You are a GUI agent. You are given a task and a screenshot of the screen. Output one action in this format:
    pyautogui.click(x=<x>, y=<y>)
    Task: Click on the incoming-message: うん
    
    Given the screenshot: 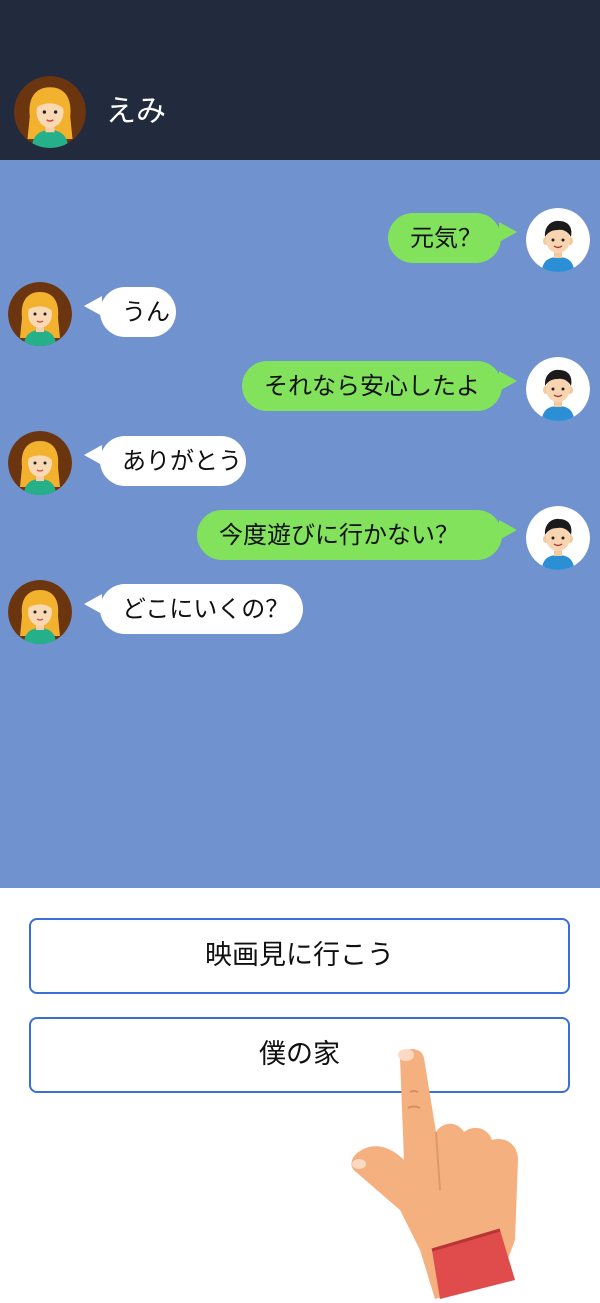 What is the action you would take?
    pyautogui.click(x=138, y=312)
    